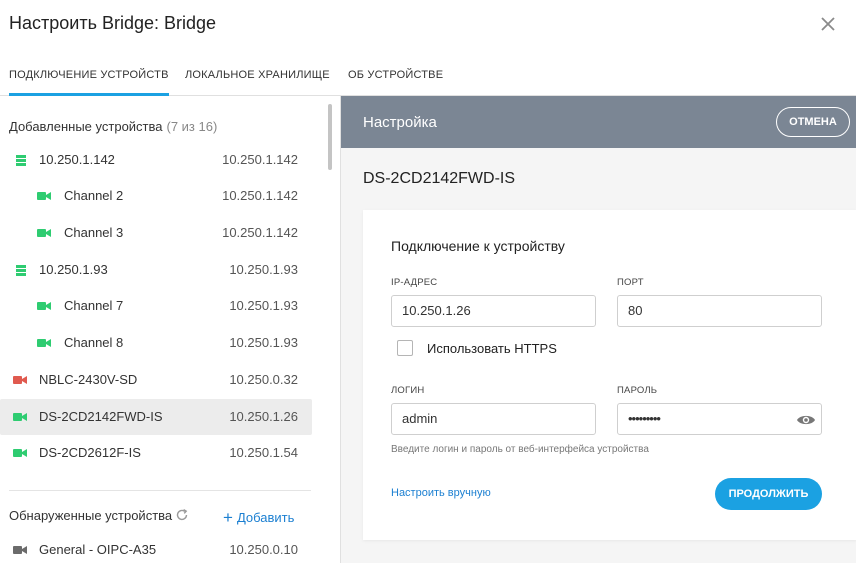  Describe the element at coordinates (263, 379) in the screenshot. I see `device-ip: 10.250.0.32` at that location.